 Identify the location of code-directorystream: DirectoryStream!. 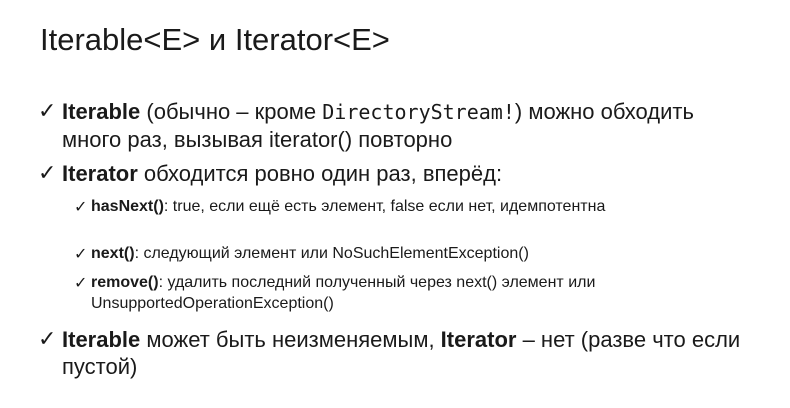
(418, 112).